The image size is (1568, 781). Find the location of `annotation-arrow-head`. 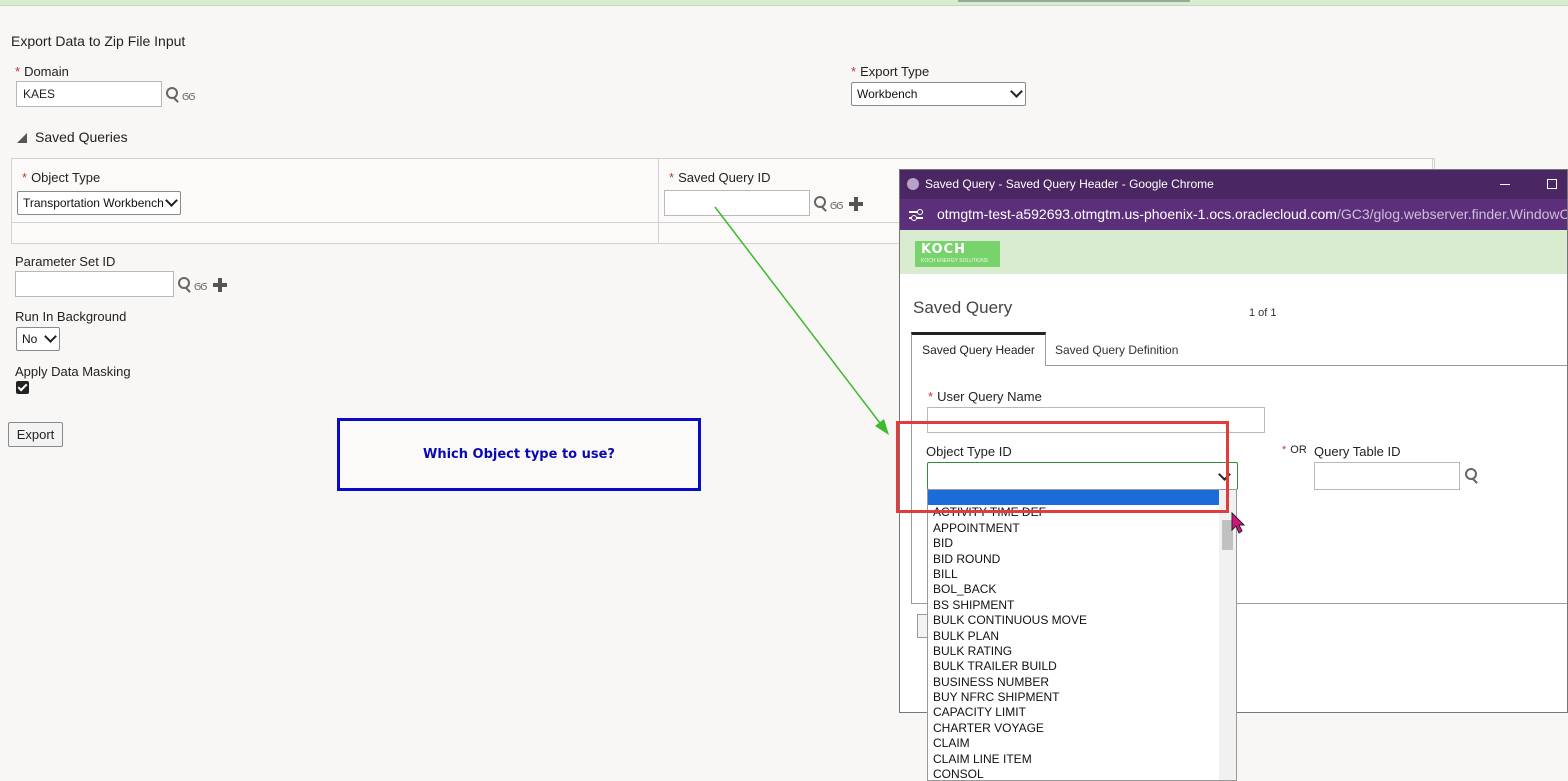

annotation-arrow-head is located at coordinates (882, 427).